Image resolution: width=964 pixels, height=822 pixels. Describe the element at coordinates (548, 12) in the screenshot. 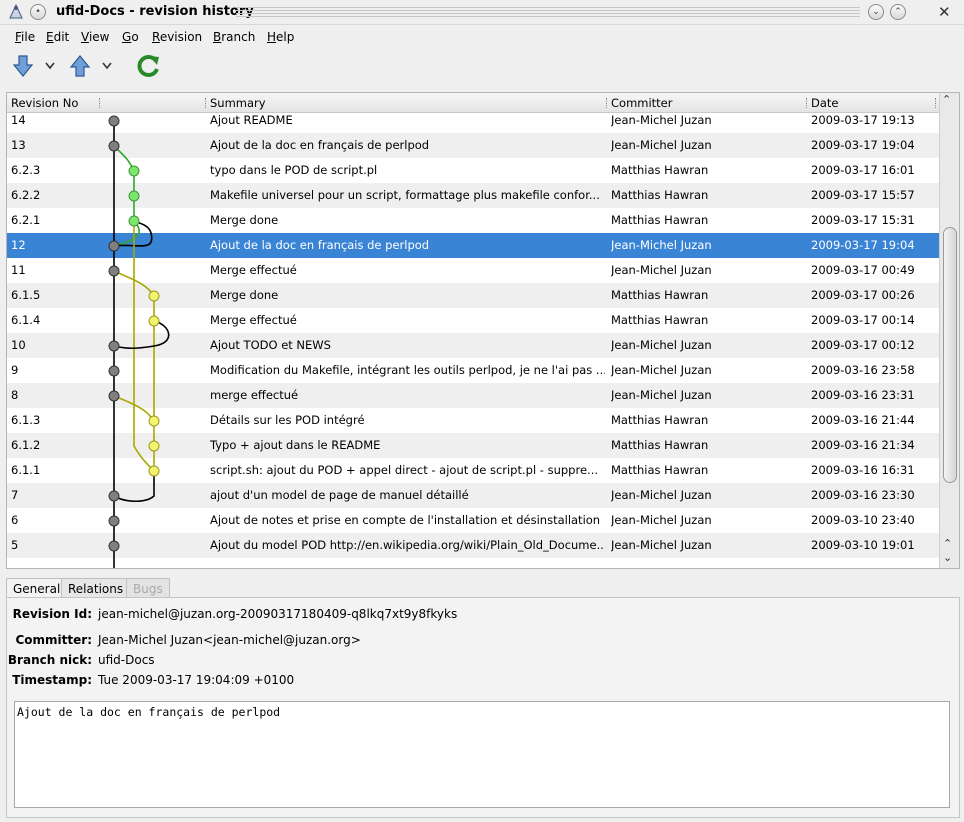

I see `title-bar-grip` at that location.